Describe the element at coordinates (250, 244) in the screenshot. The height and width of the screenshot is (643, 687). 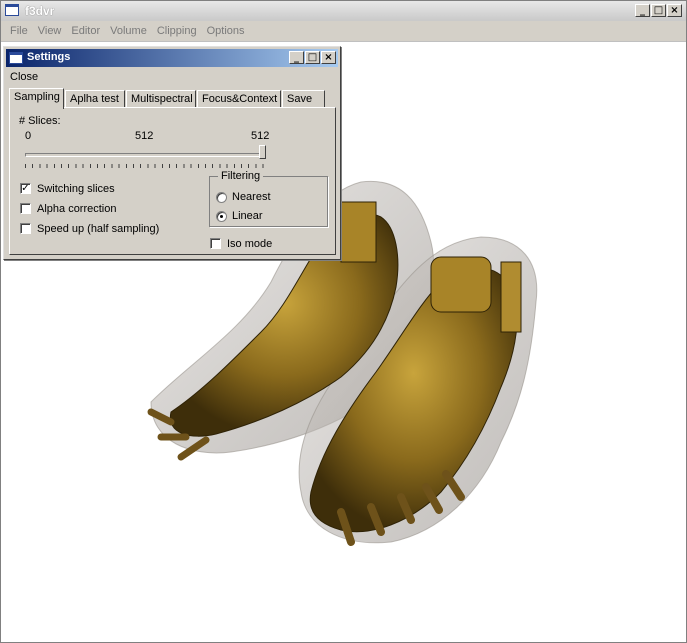
I see `iso-mode-label: Iso mode` at that location.